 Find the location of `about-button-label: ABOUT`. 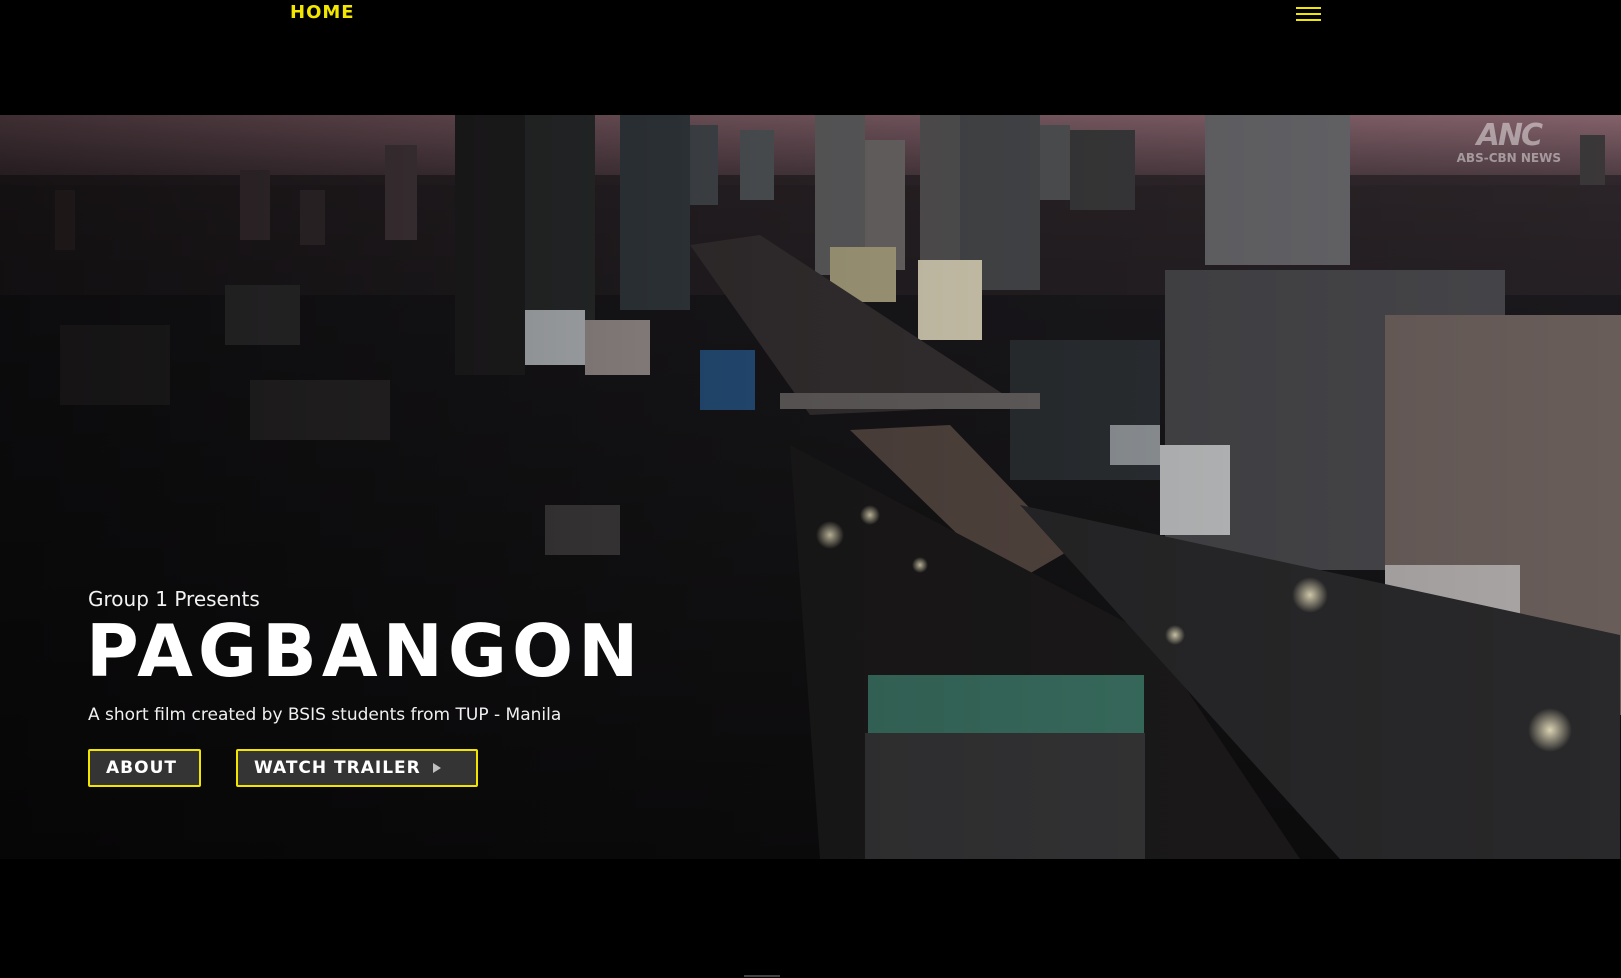

about-button-label: ABOUT is located at coordinates (141, 768).